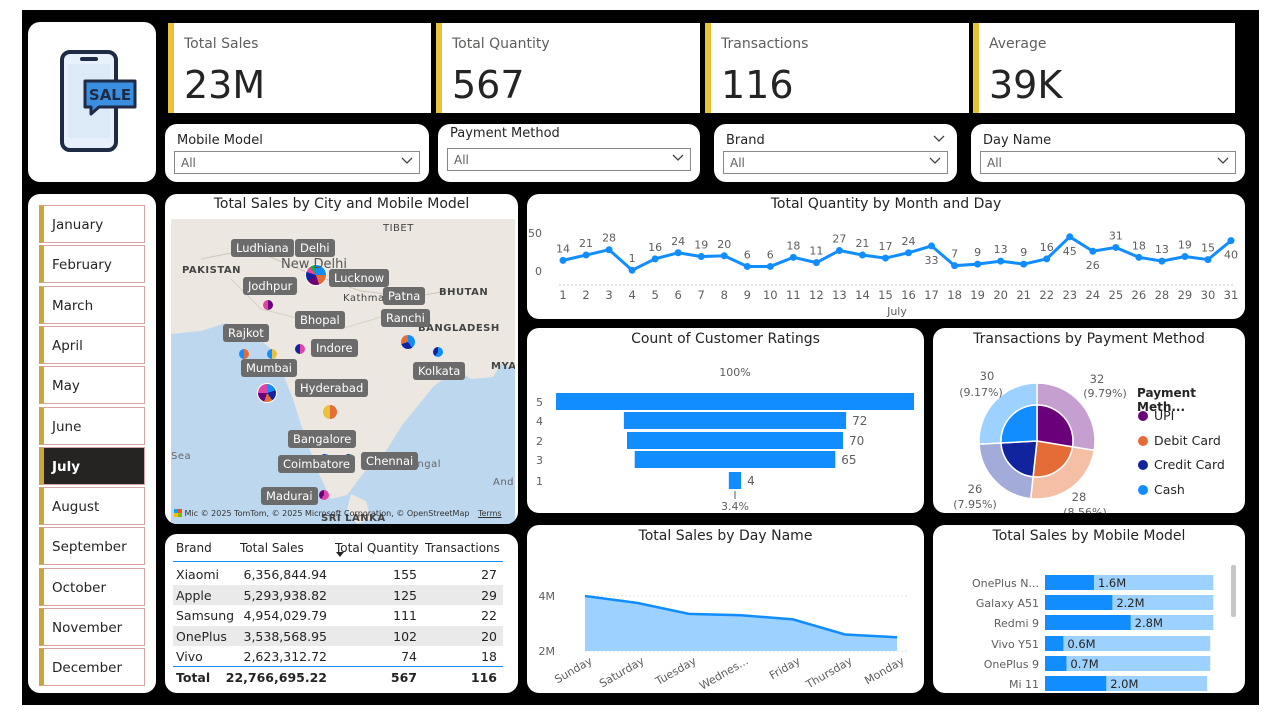 This screenshot has width=1280, height=713. What do you see at coordinates (297, 162) in the screenshot?
I see `mobile-model-dropdown: All` at bounding box center [297, 162].